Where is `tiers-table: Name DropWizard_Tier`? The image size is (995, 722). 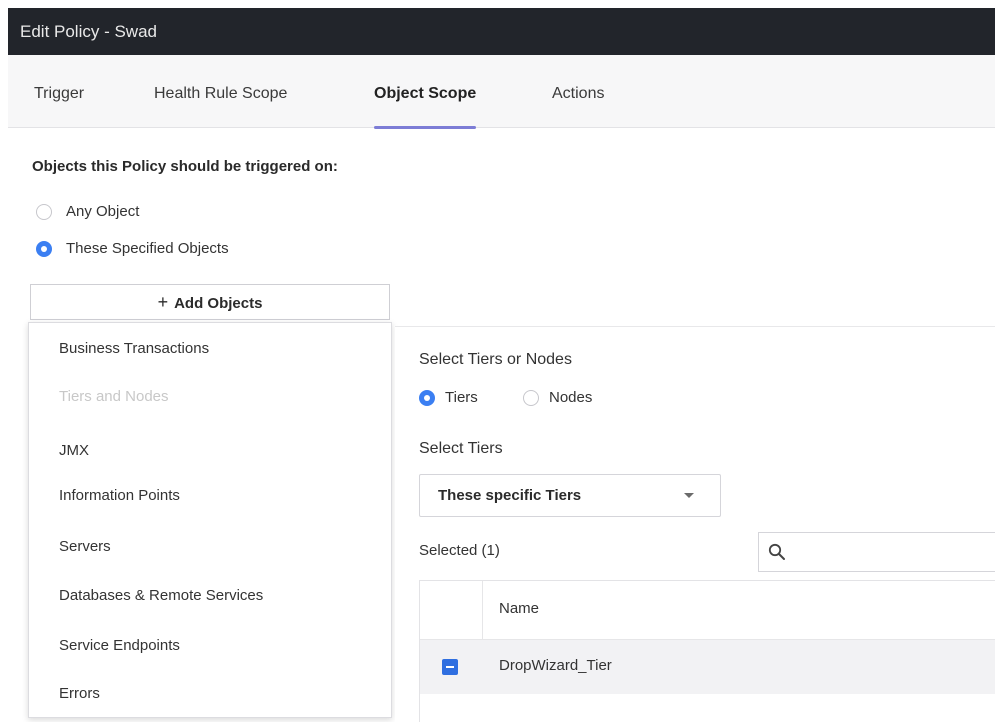 tiers-table: Name DropWizard_Tier is located at coordinates (707, 651).